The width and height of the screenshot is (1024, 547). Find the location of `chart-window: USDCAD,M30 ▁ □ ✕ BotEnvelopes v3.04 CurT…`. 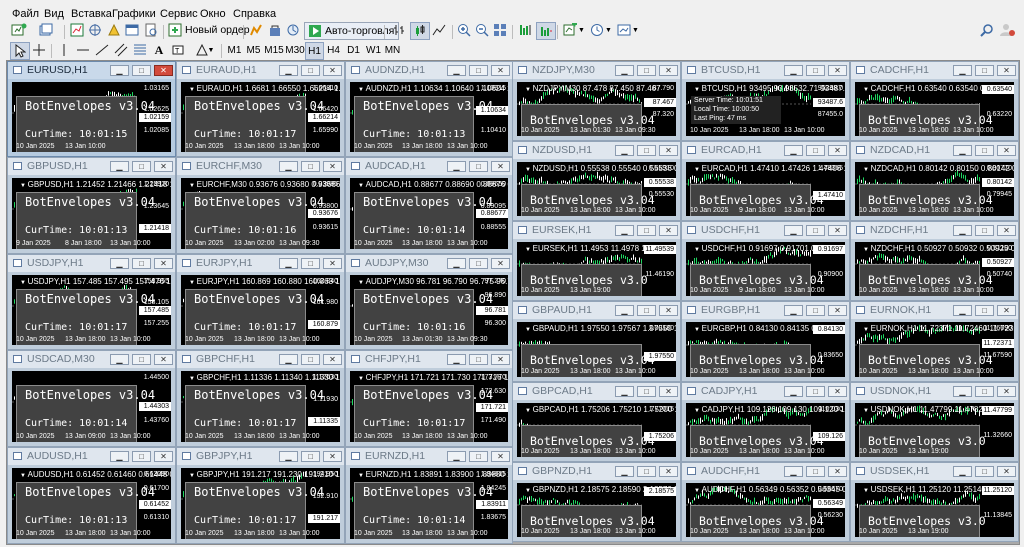

chart-window: USDCAD,M30 ▁ □ ✕ BotEnvelopes v3.04 CurT… is located at coordinates (91, 398).